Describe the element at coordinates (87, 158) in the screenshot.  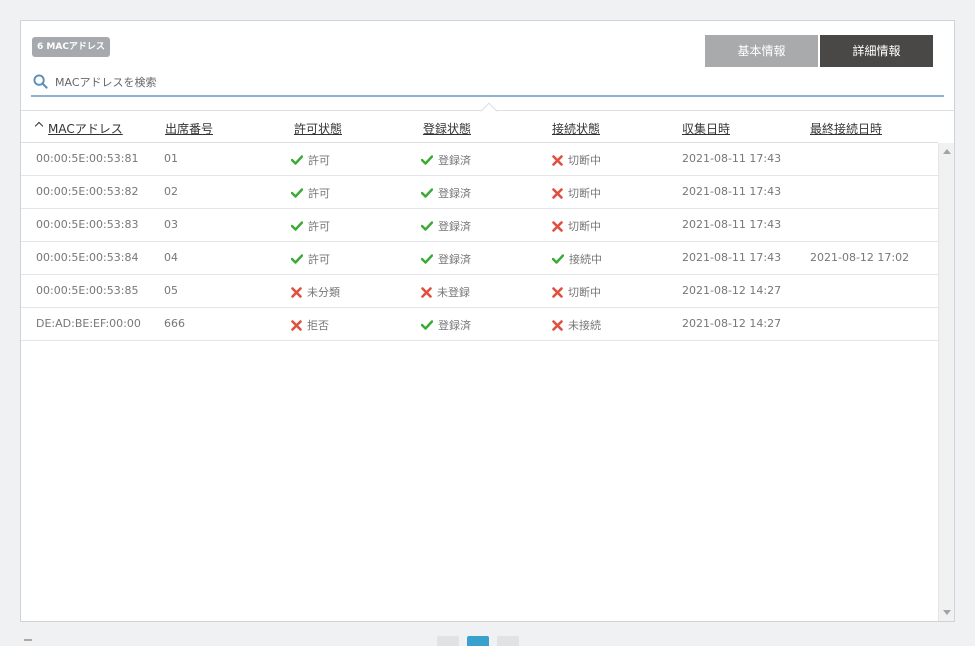
I see `cell-mac: 00:00:5E:00:53:81` at that location.